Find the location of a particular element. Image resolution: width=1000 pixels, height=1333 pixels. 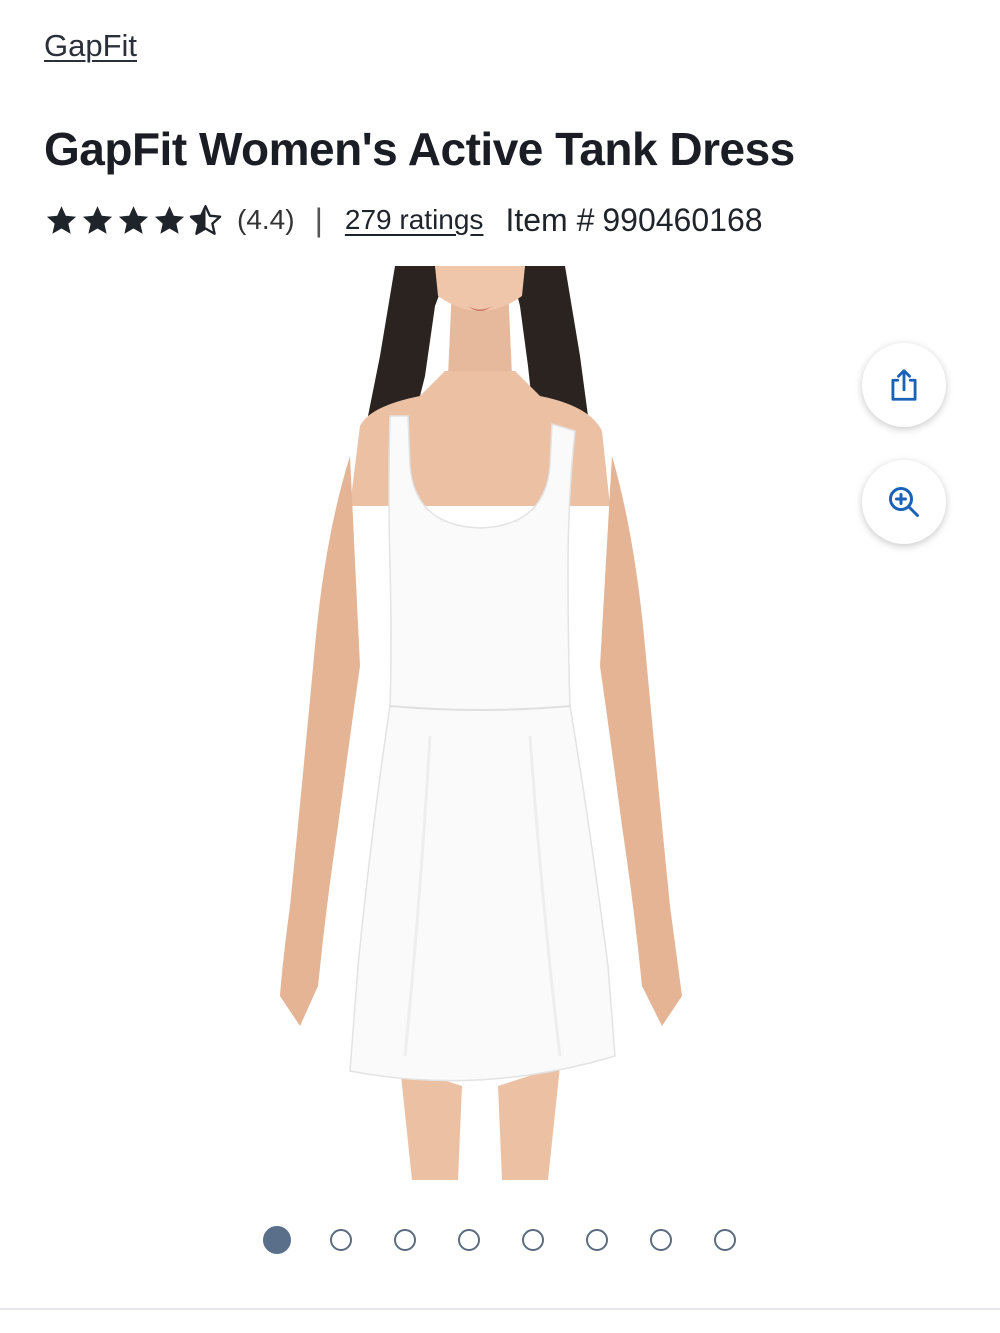

section-divider is located at coordinates (500, 1309).